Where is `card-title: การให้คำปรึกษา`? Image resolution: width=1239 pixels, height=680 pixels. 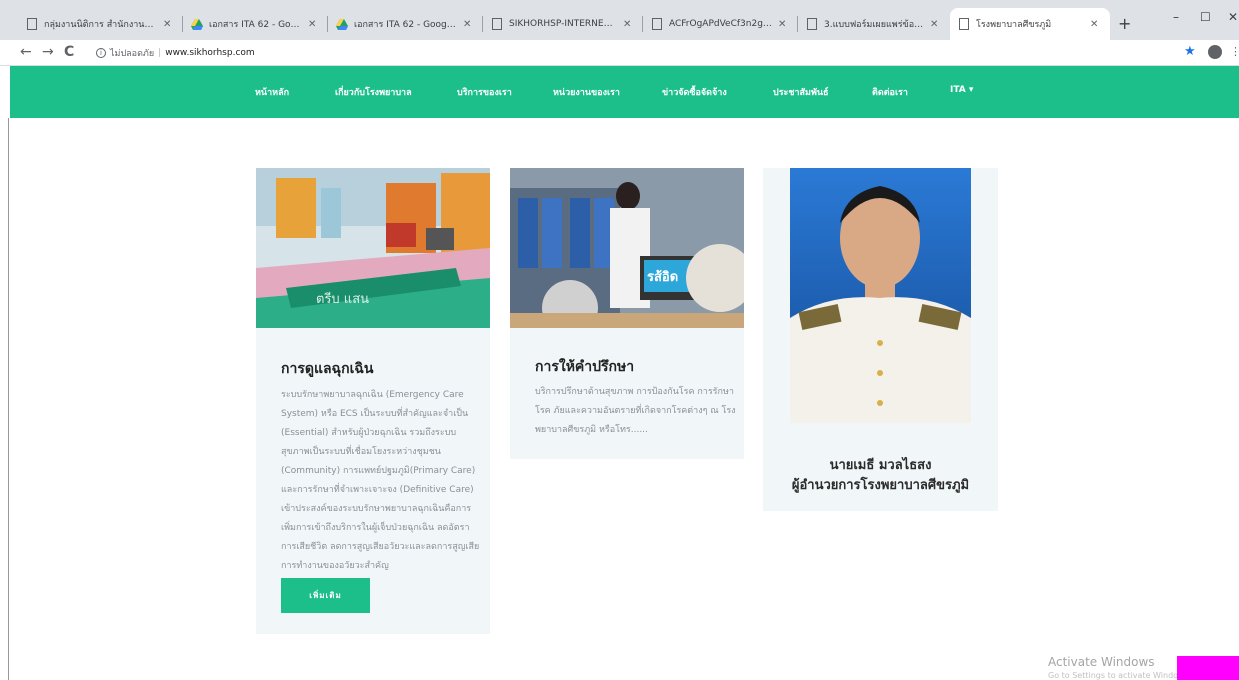 card-title: การให้คำปรึกษา is located at coordinates (585, 367).